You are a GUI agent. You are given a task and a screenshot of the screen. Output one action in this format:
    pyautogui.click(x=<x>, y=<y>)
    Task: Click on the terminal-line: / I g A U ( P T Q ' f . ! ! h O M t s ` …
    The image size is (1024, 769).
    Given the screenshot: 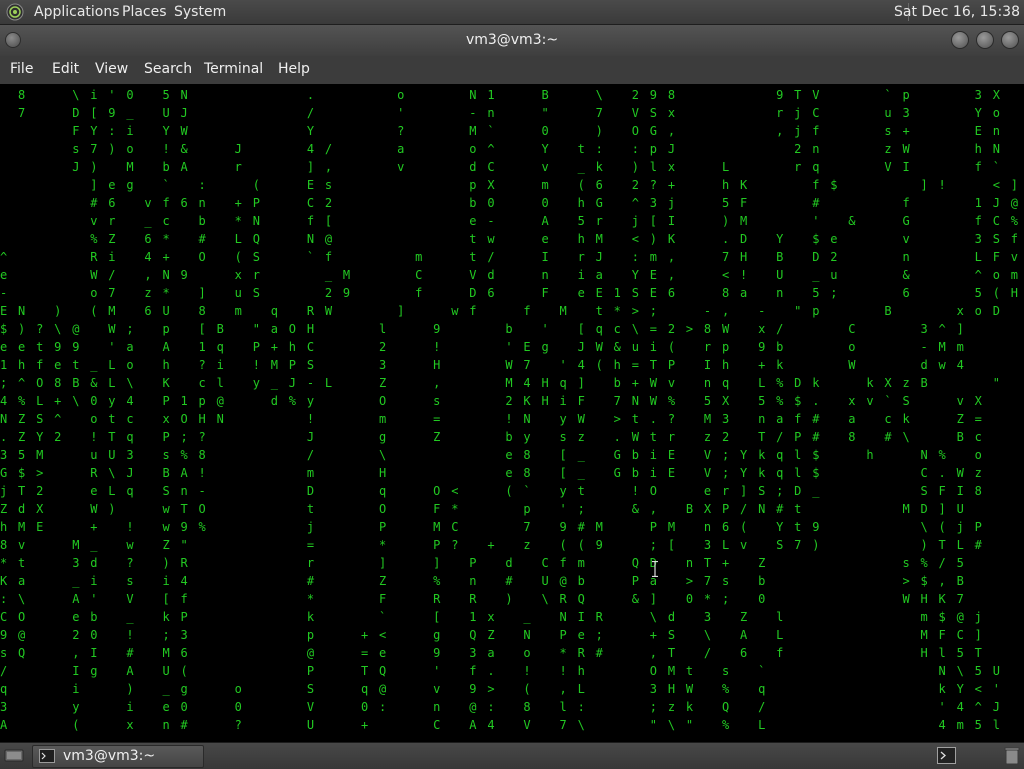 What is the action you would take?
    pyautogui.click(x=501, y=671)
    